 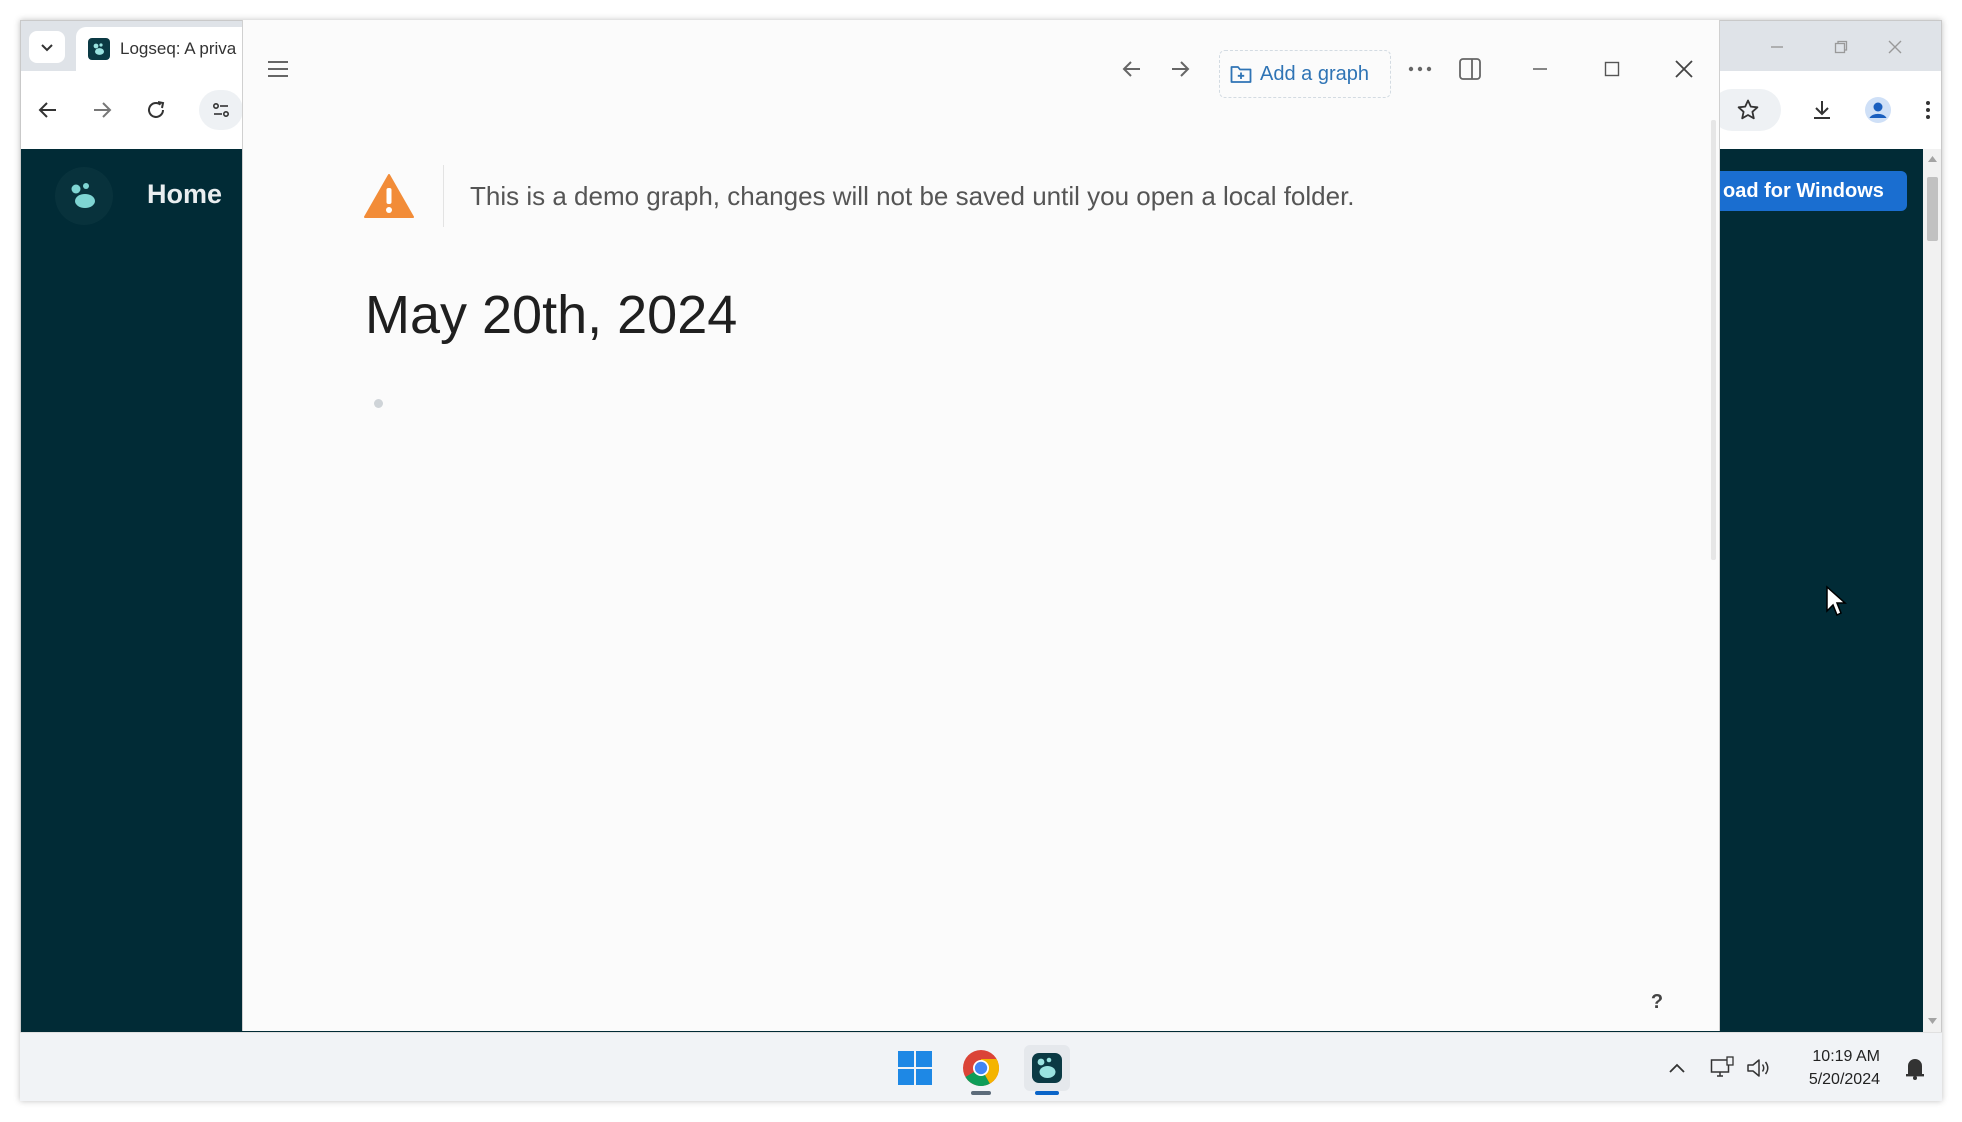 I want to click on app-forward-arrow-icon, so click(x=1180, y=69).